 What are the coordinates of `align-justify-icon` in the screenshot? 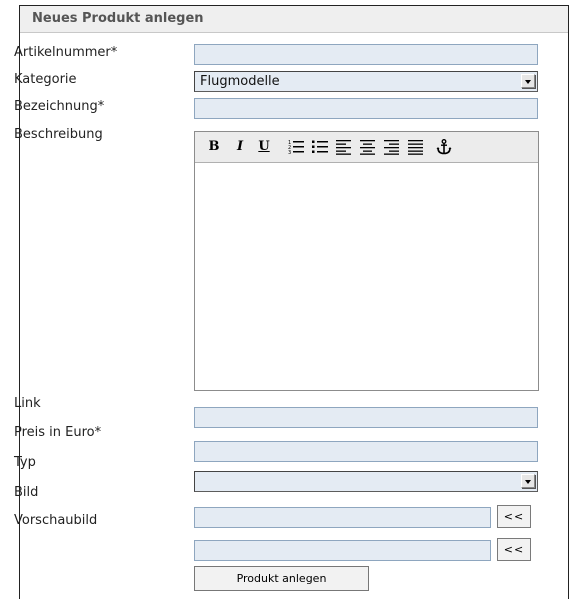 It's located at (416, 147).